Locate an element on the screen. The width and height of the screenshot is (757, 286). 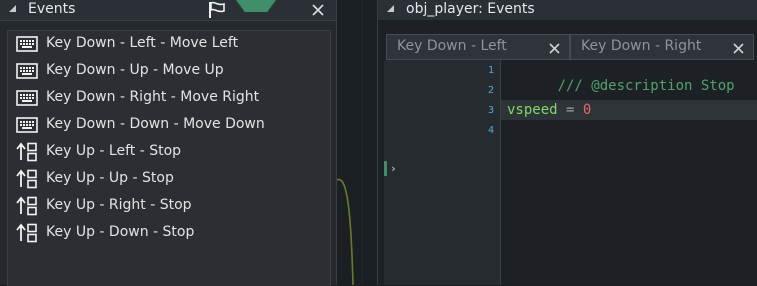
event-row: Key Up - Left - Stop is located at coordinates (168, 152).